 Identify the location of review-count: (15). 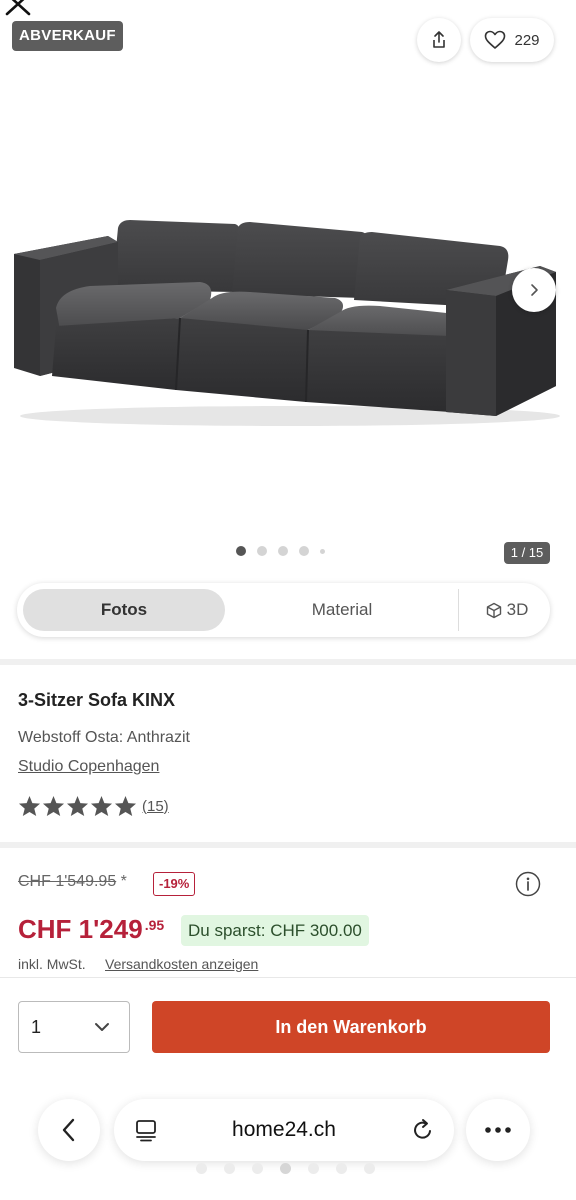
(155, 806).